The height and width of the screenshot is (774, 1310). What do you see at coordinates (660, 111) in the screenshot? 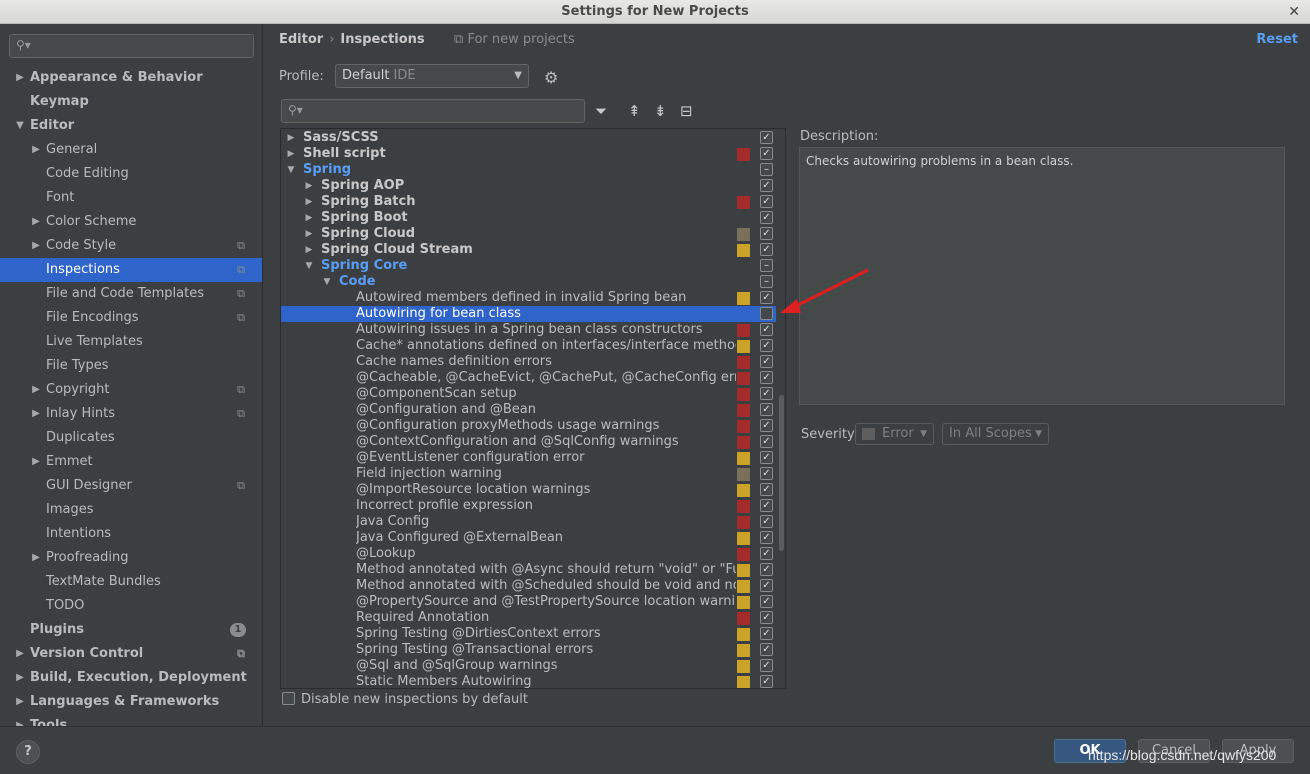
I see `collapse-all-icon: ⇟` at bounding box center [660, 111].